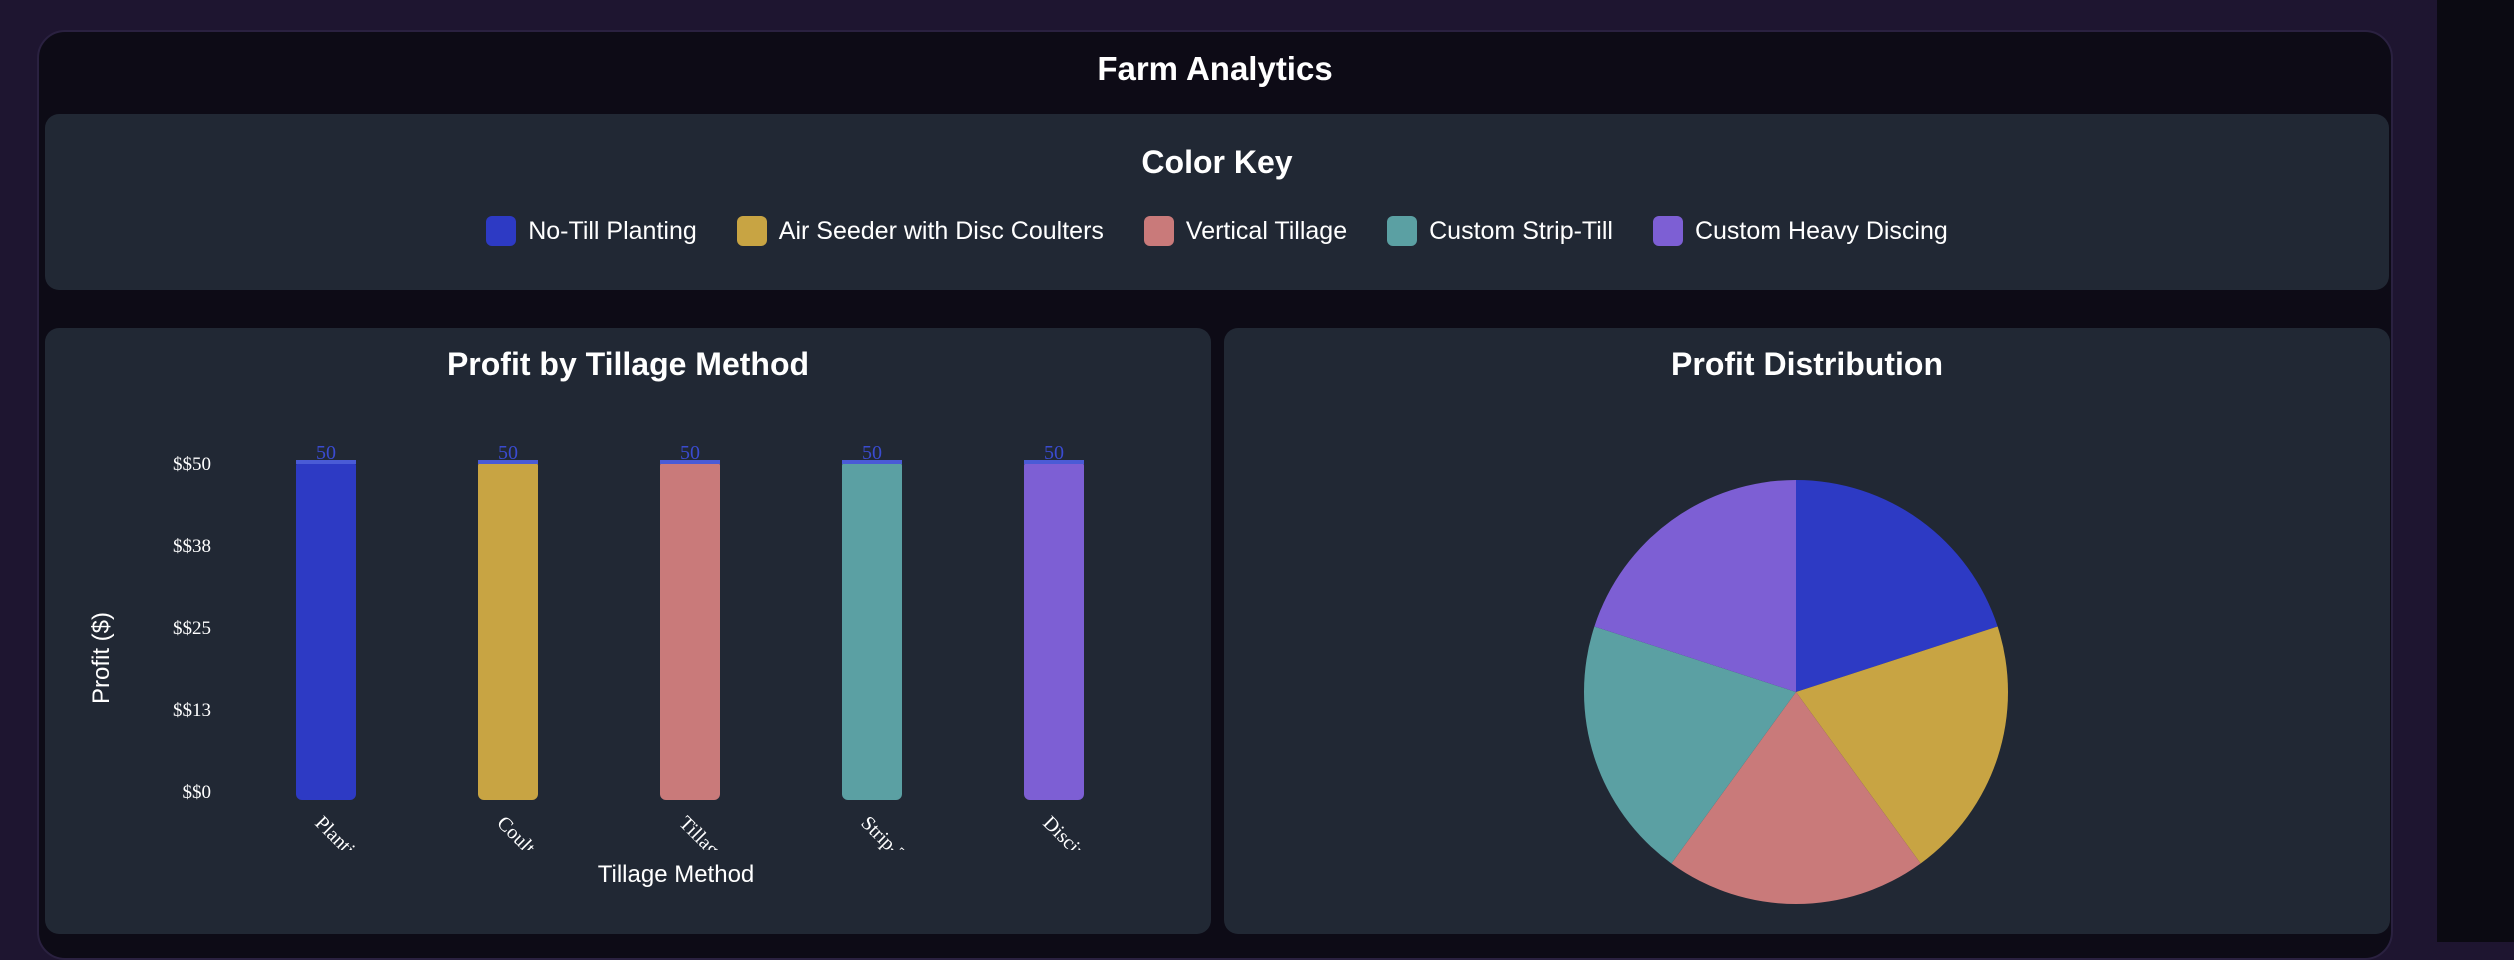 Image resolution: width=2514 pixels, height=960 pixels. I want to click on legend-item-air-seeder: Air Seeder with Disc Coulters, so click(920, 231).